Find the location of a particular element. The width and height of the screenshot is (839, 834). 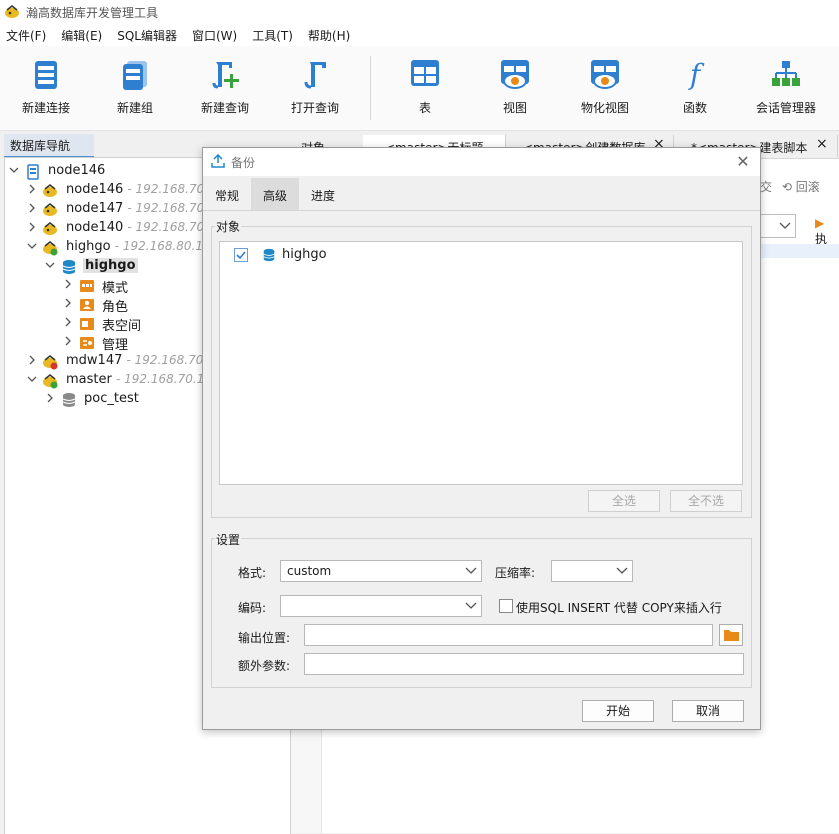

compression-select is located at coordinates (592, 571).